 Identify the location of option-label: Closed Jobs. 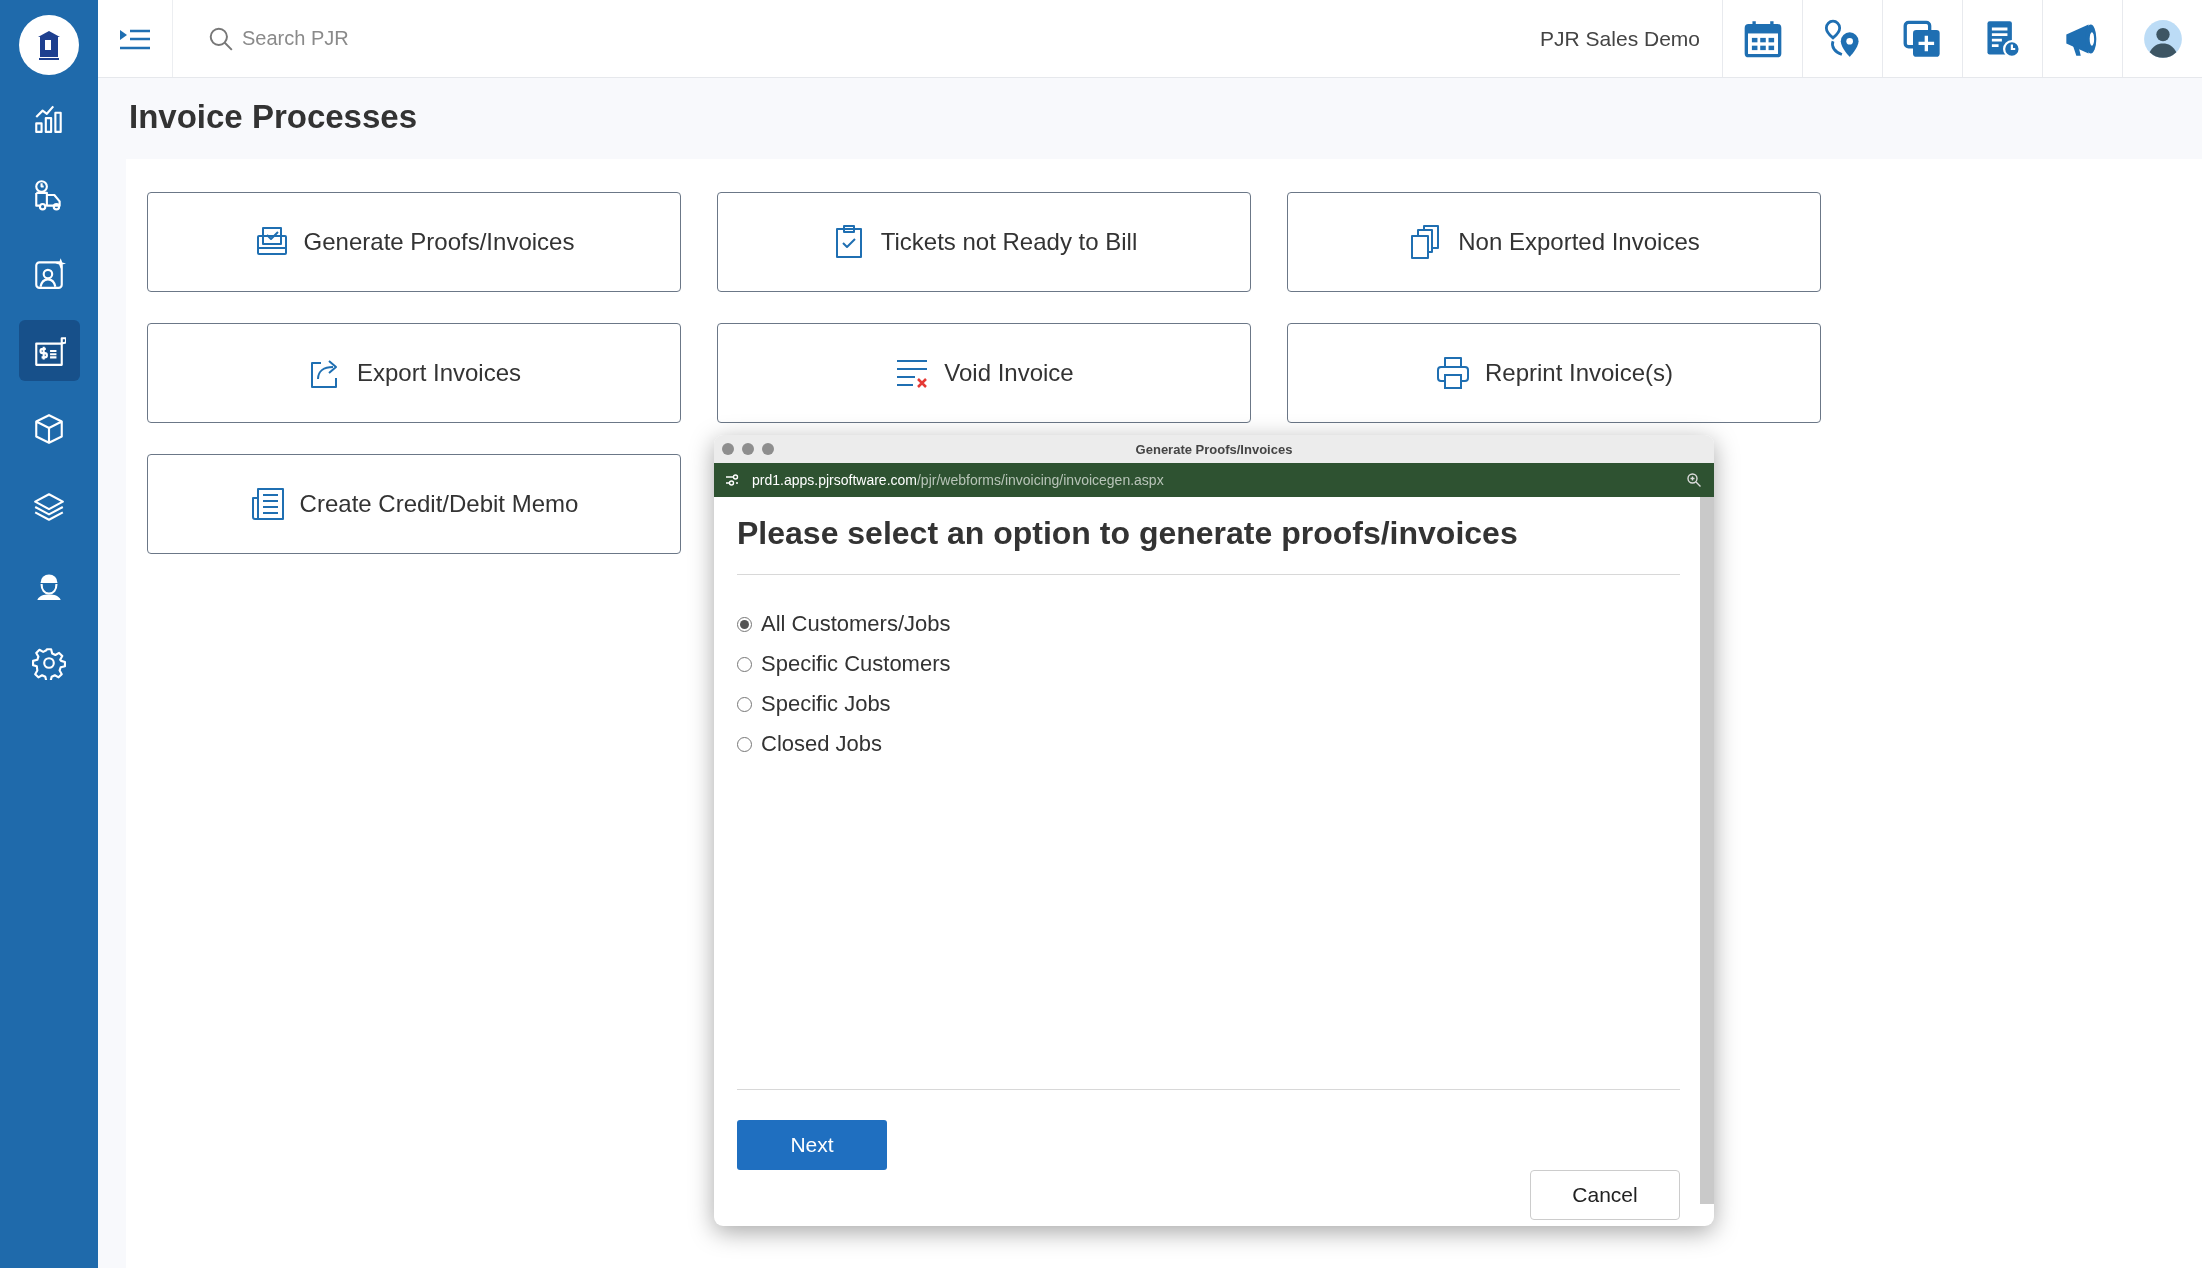
(822, 744).